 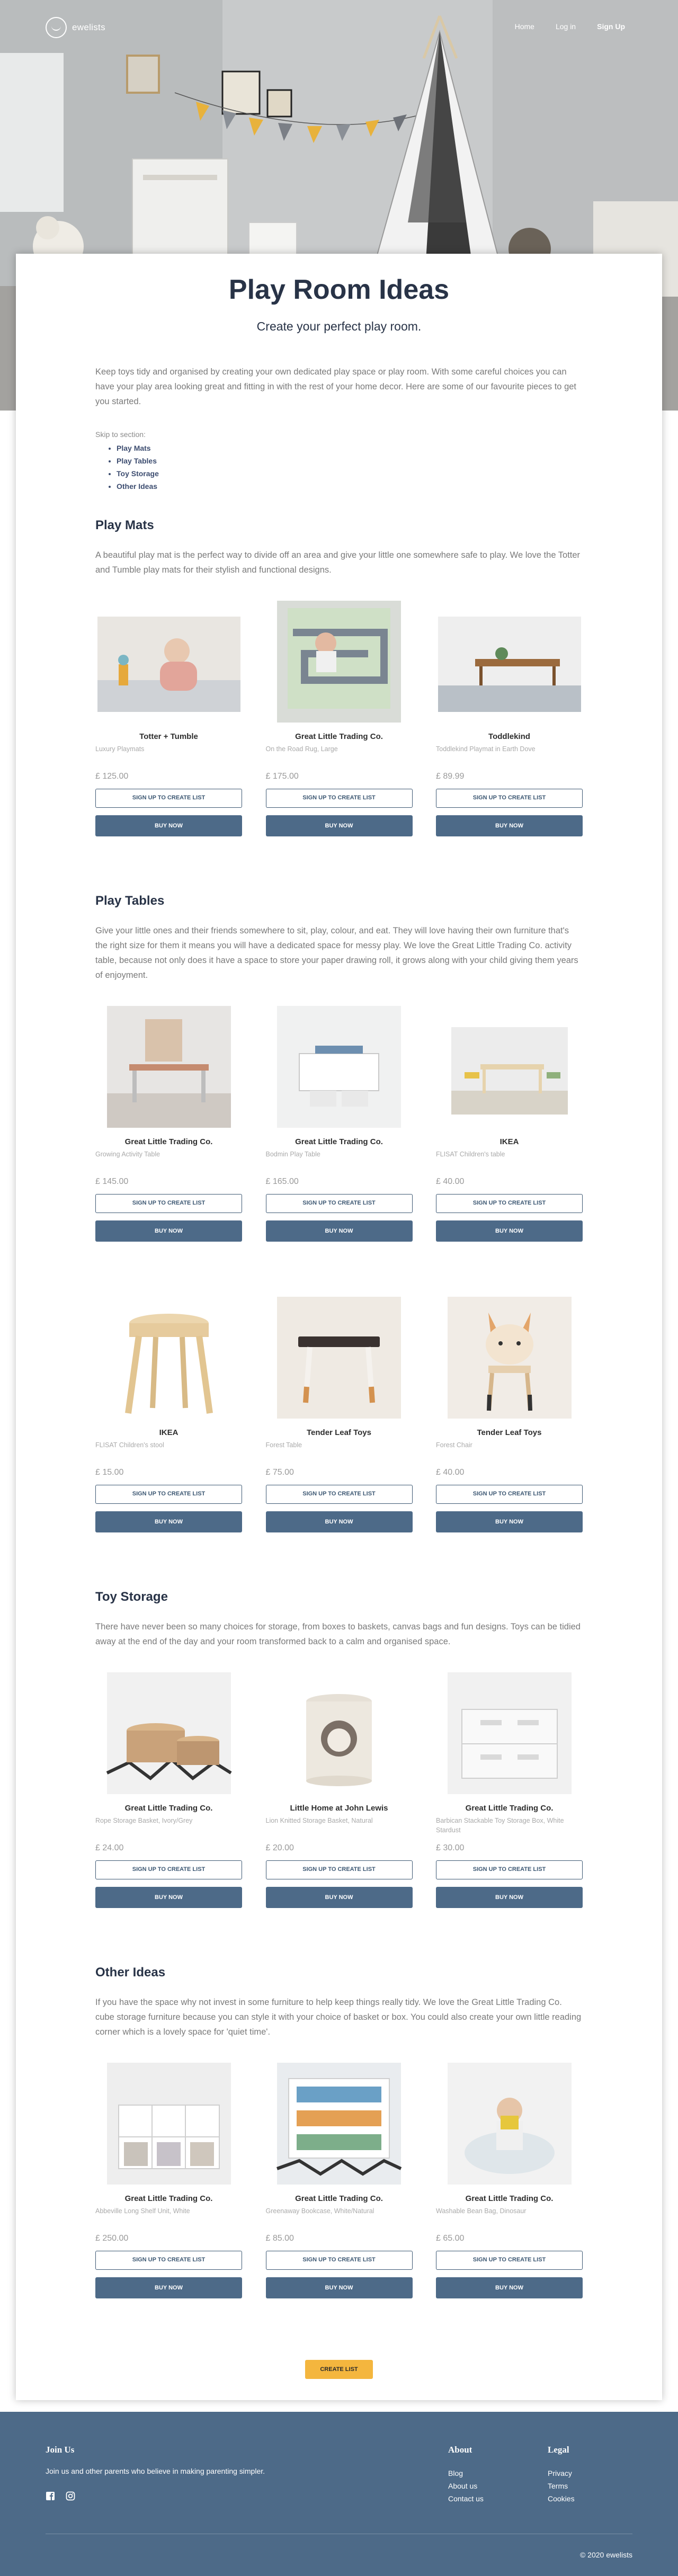 What do you see at coordinates (279, 2238) in the screenshot?
I see `product-price: £ 85.00` at bounding box center [279, 2238].